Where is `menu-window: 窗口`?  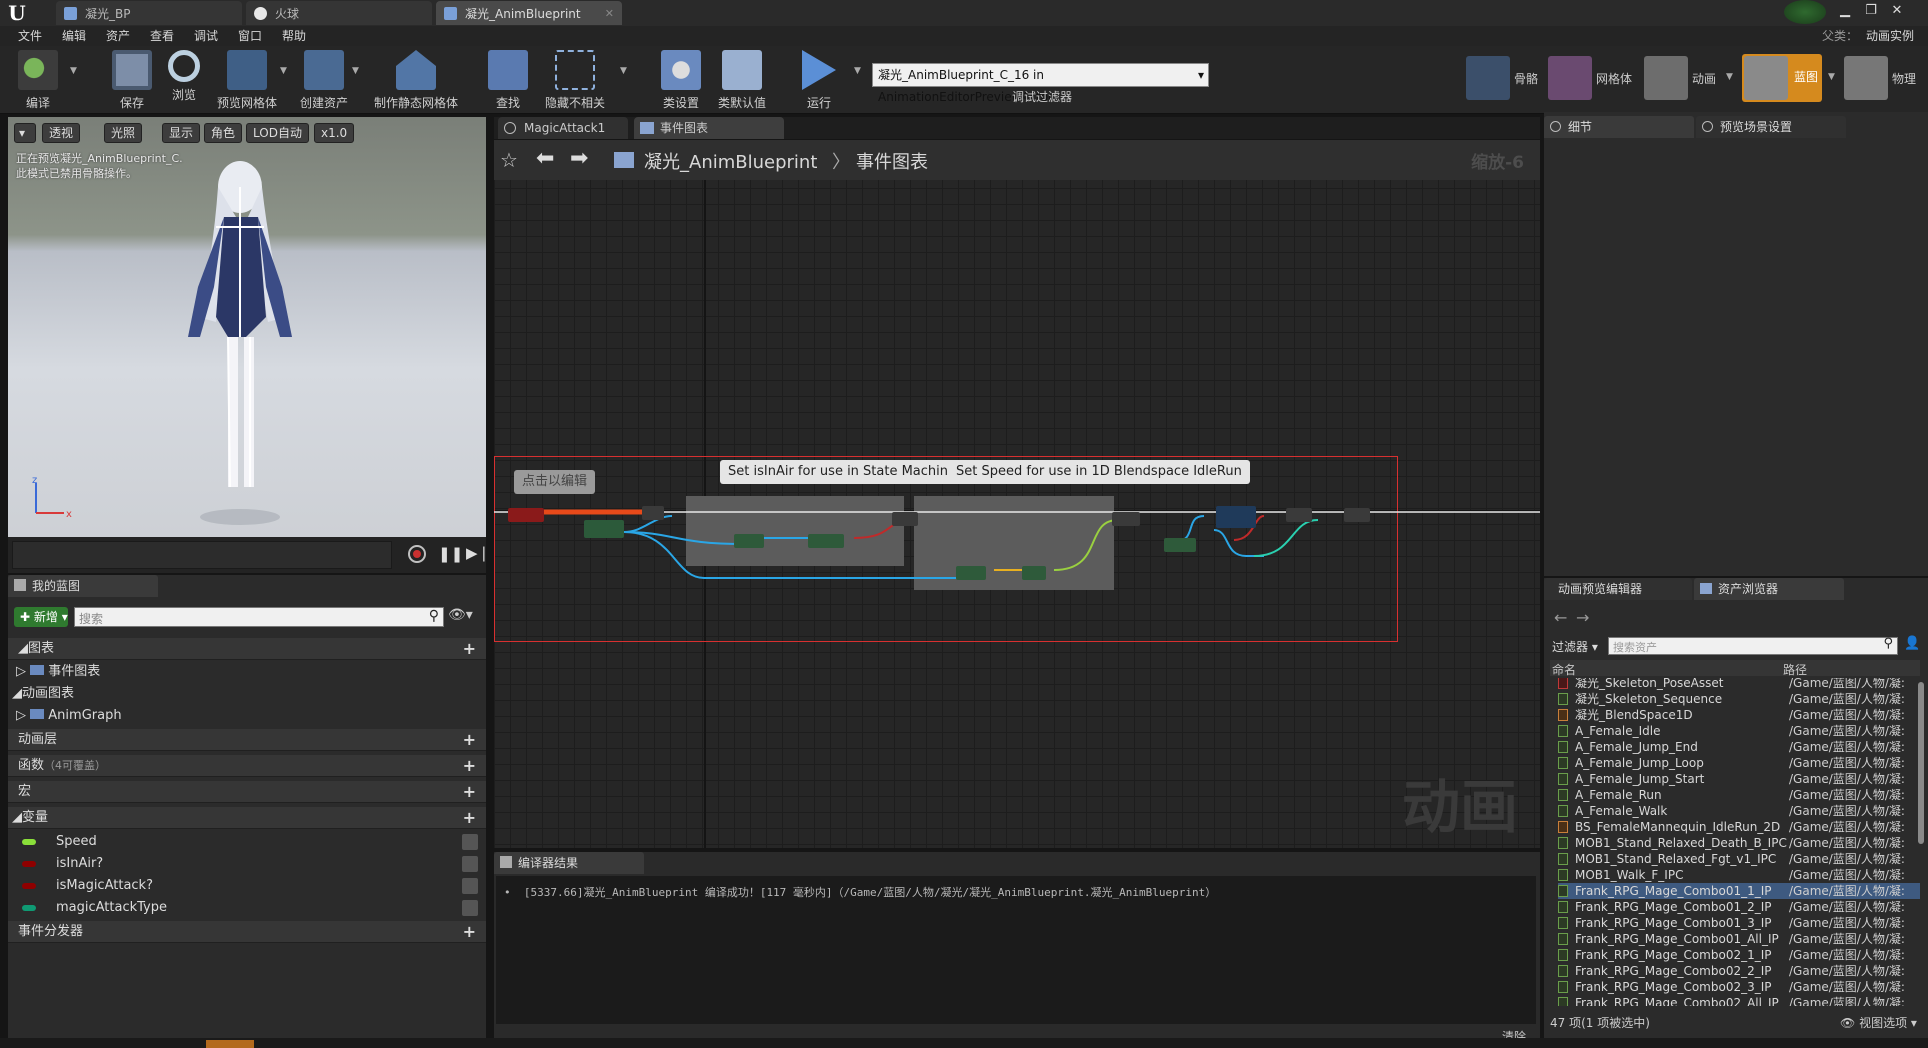
menu-window: 窗口 is located at coordinates (250, 36).